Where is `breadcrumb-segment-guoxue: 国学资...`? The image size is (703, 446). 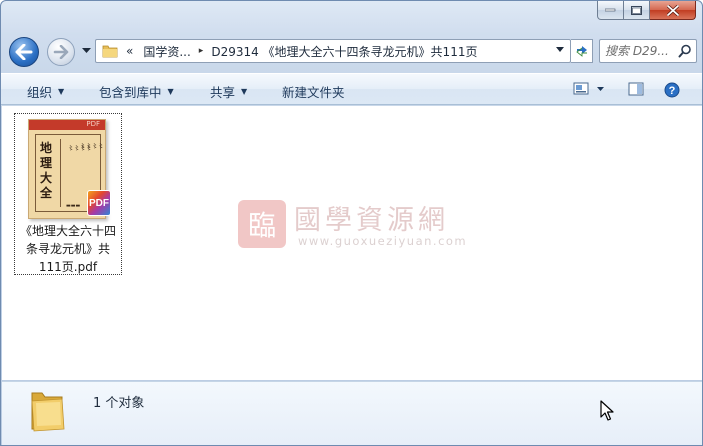
breadcrumb-segment-guoxue: 国学资... is located at coordinates (166, 51).